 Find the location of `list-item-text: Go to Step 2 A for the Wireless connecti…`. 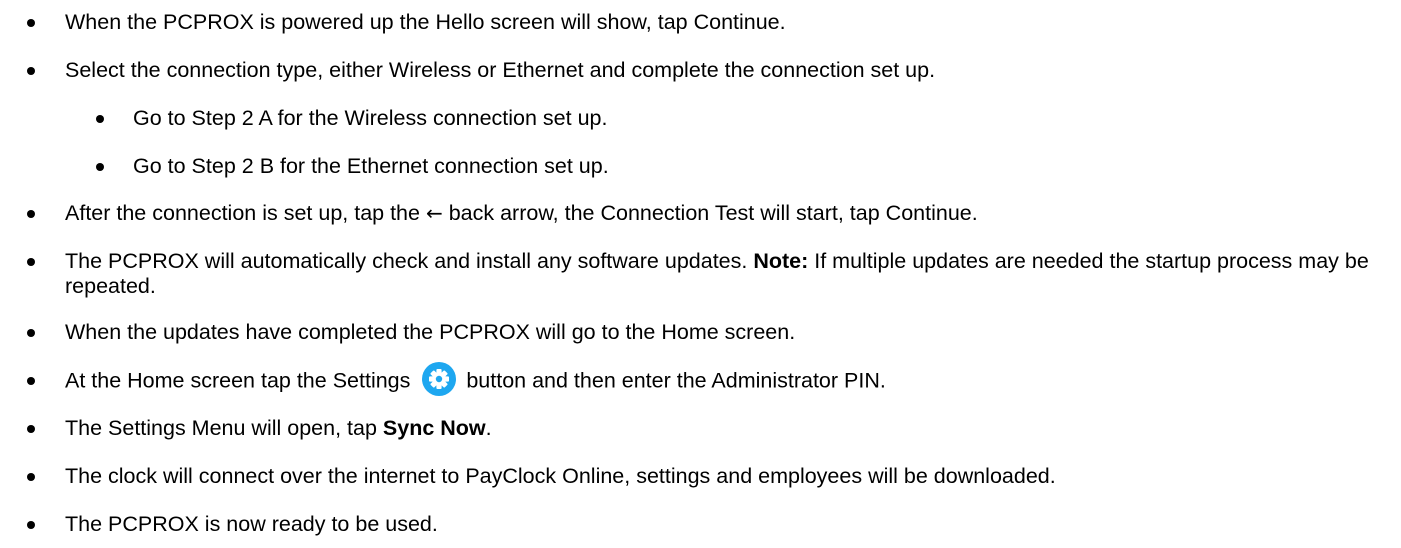

list-item-text: Go to Step 2 A for the Wireless connecti… is located at coordinates (370, 118).